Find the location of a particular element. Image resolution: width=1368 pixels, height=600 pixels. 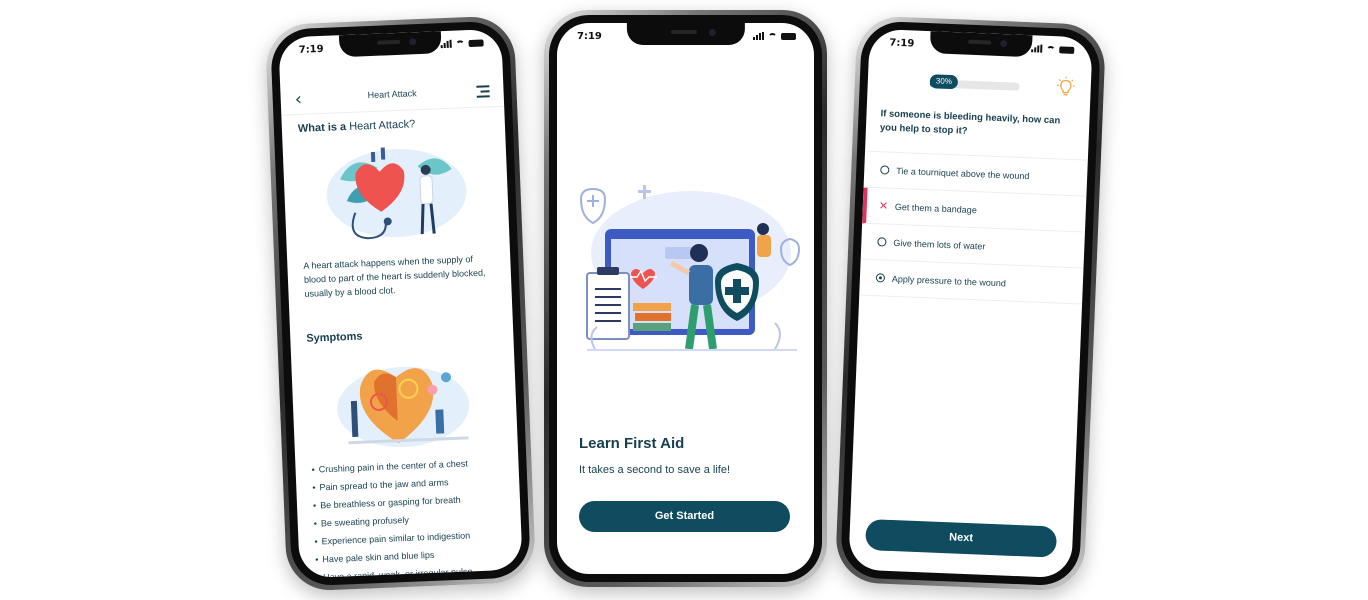

get-started-button: Get Started is located at coordinates (684, 516).